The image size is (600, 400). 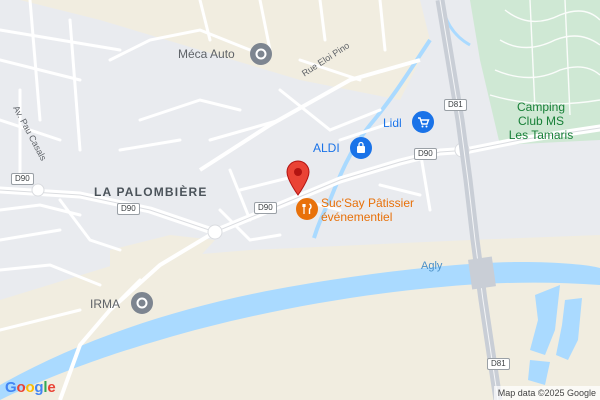 What do you see at coordinates (546, 393) in the screenshot?
I see `map-attribution: Map data ©2025 Google` at bounding box center [546, 393].